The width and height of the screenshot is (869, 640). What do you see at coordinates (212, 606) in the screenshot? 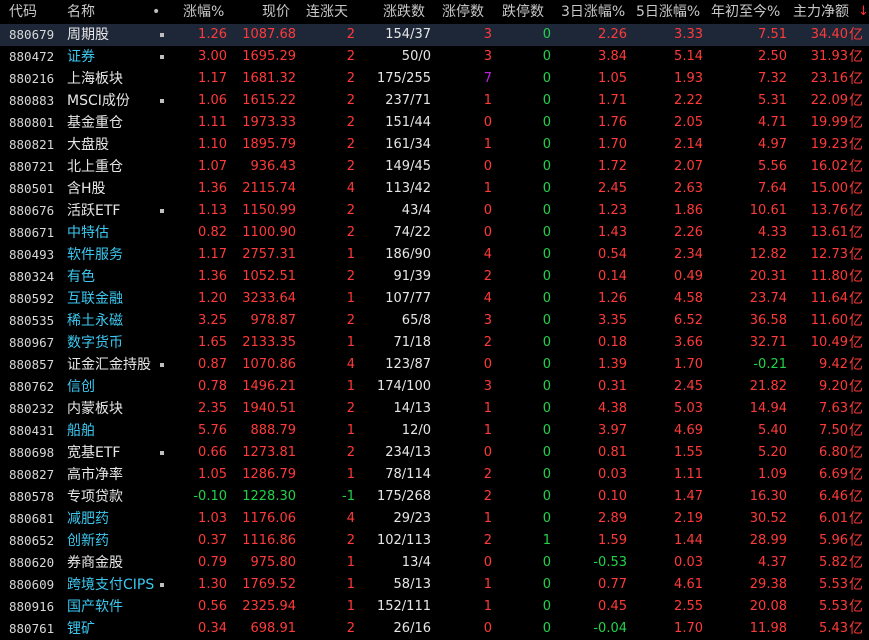
I see `change-pct: 0.56` at bounding box center [212, 606].